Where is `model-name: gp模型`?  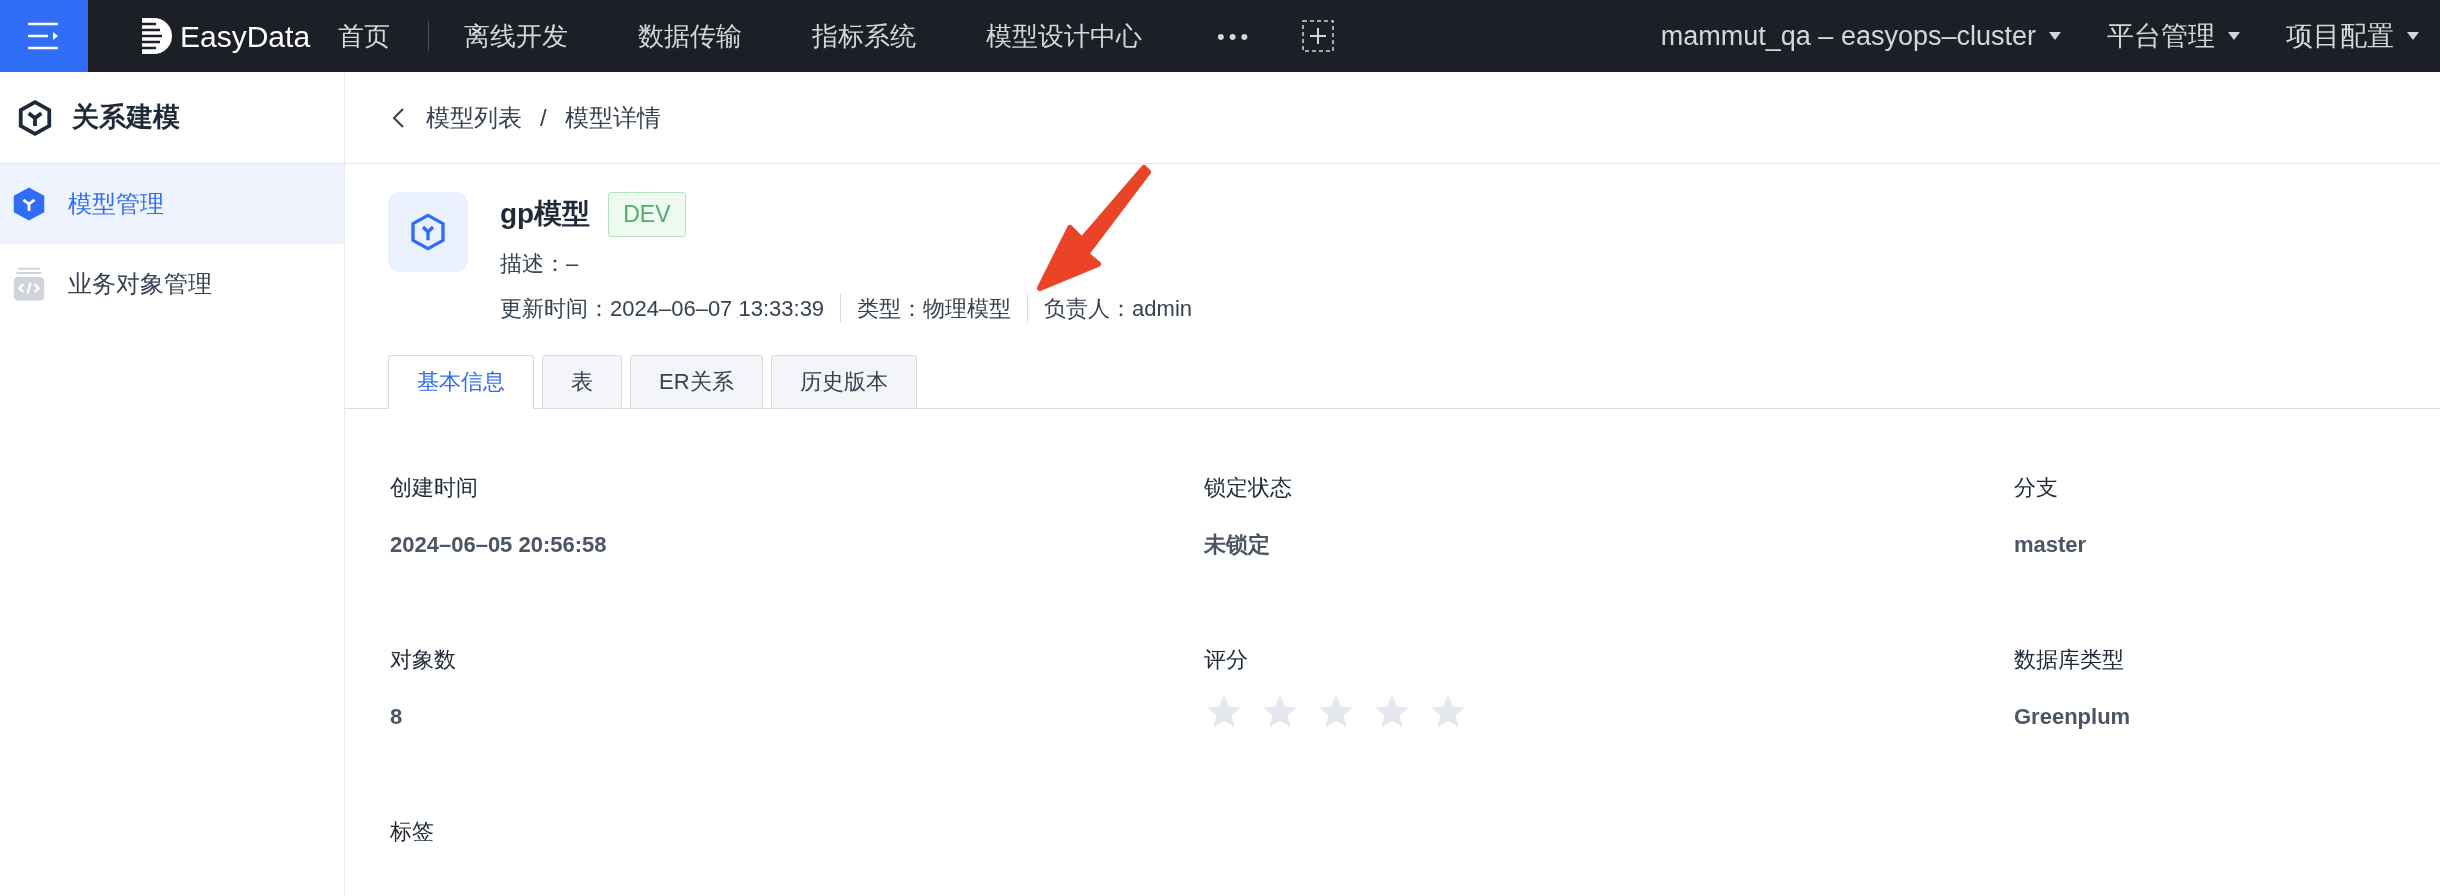
model-name: gp模型 is located at coordinates (545, 214).